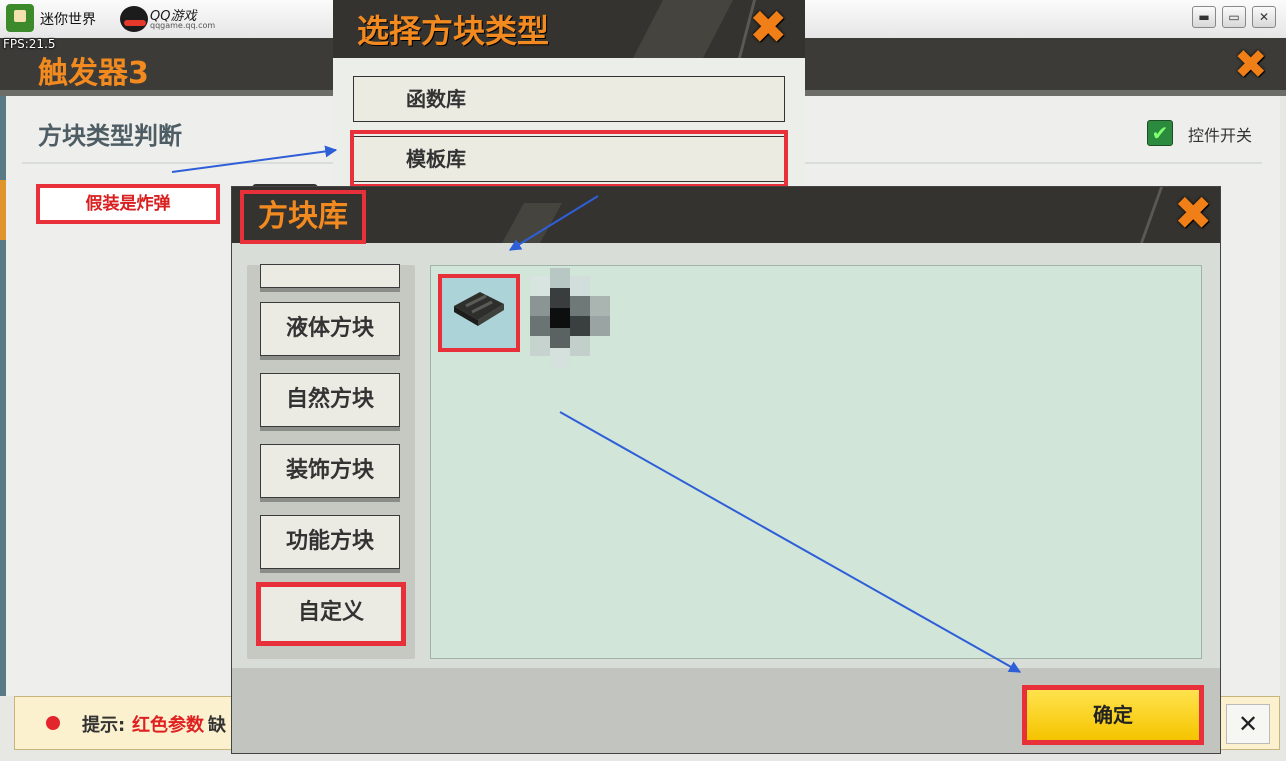 The height and width of the screenshot is (761, 1286). I want to click on arrow-to-template, so click(254, 159).